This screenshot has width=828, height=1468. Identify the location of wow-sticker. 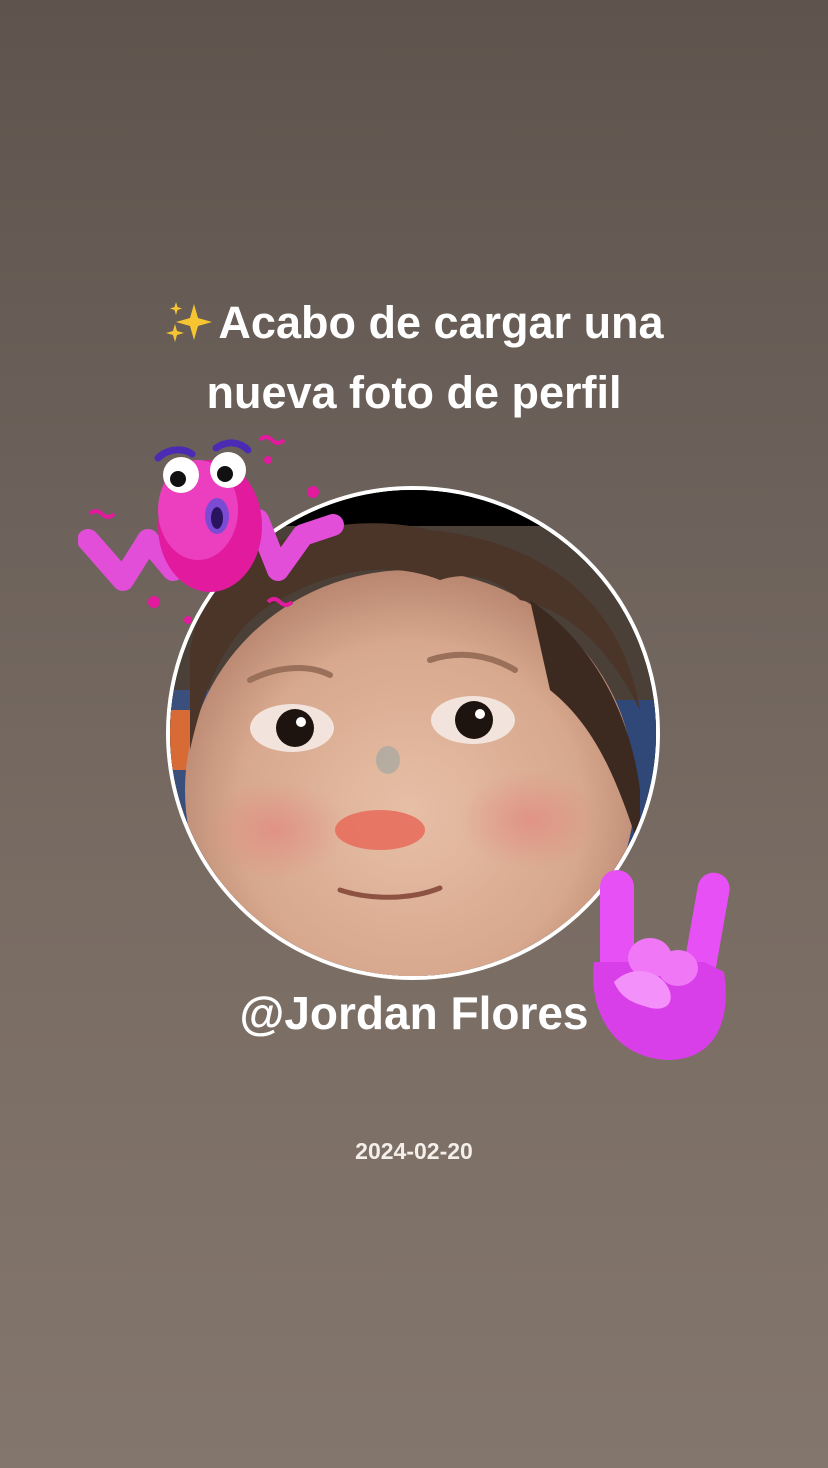
(211, 529).